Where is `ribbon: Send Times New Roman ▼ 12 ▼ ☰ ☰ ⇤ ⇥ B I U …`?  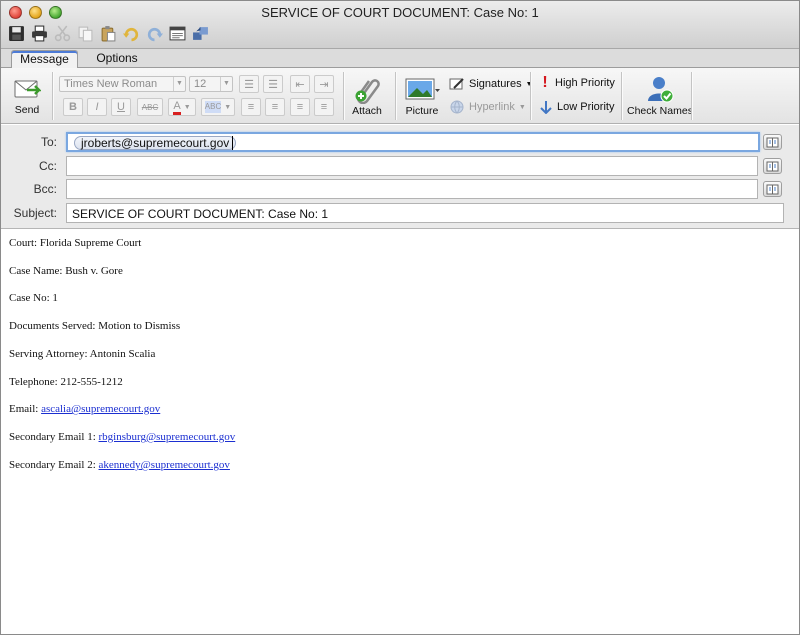
ribbon: Send Times New Roman ▼ 12 ▼ ☰ ☰ ⇤ ⇥ B I U … is located at coordinates (400, 96).